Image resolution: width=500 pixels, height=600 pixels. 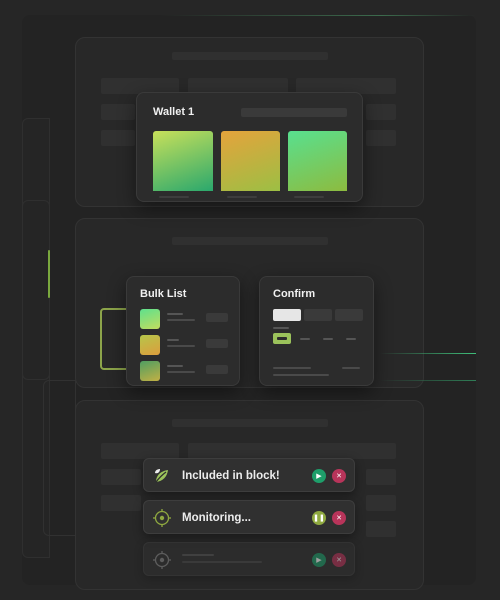 What do you see at coordinates (294, 294) in the screenshot?
I see `confirm-title: Confirm` at bounding box center [294, 294].